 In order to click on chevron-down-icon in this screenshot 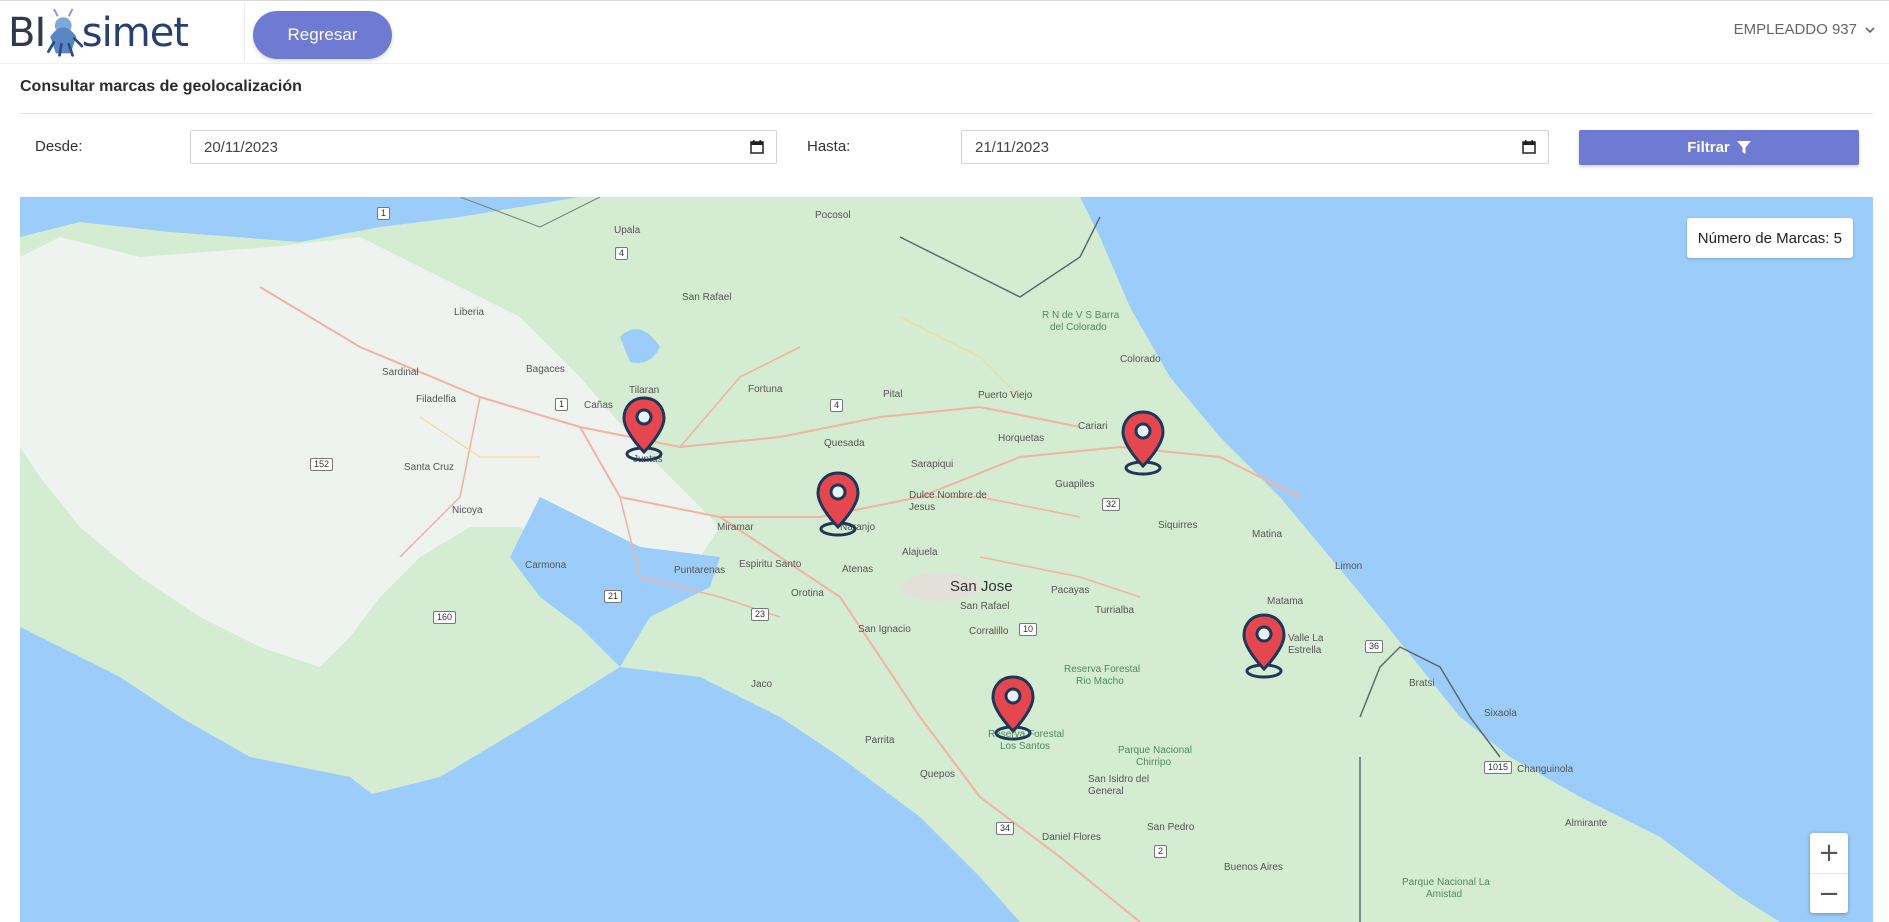, I will do `click(1870, 29)`.